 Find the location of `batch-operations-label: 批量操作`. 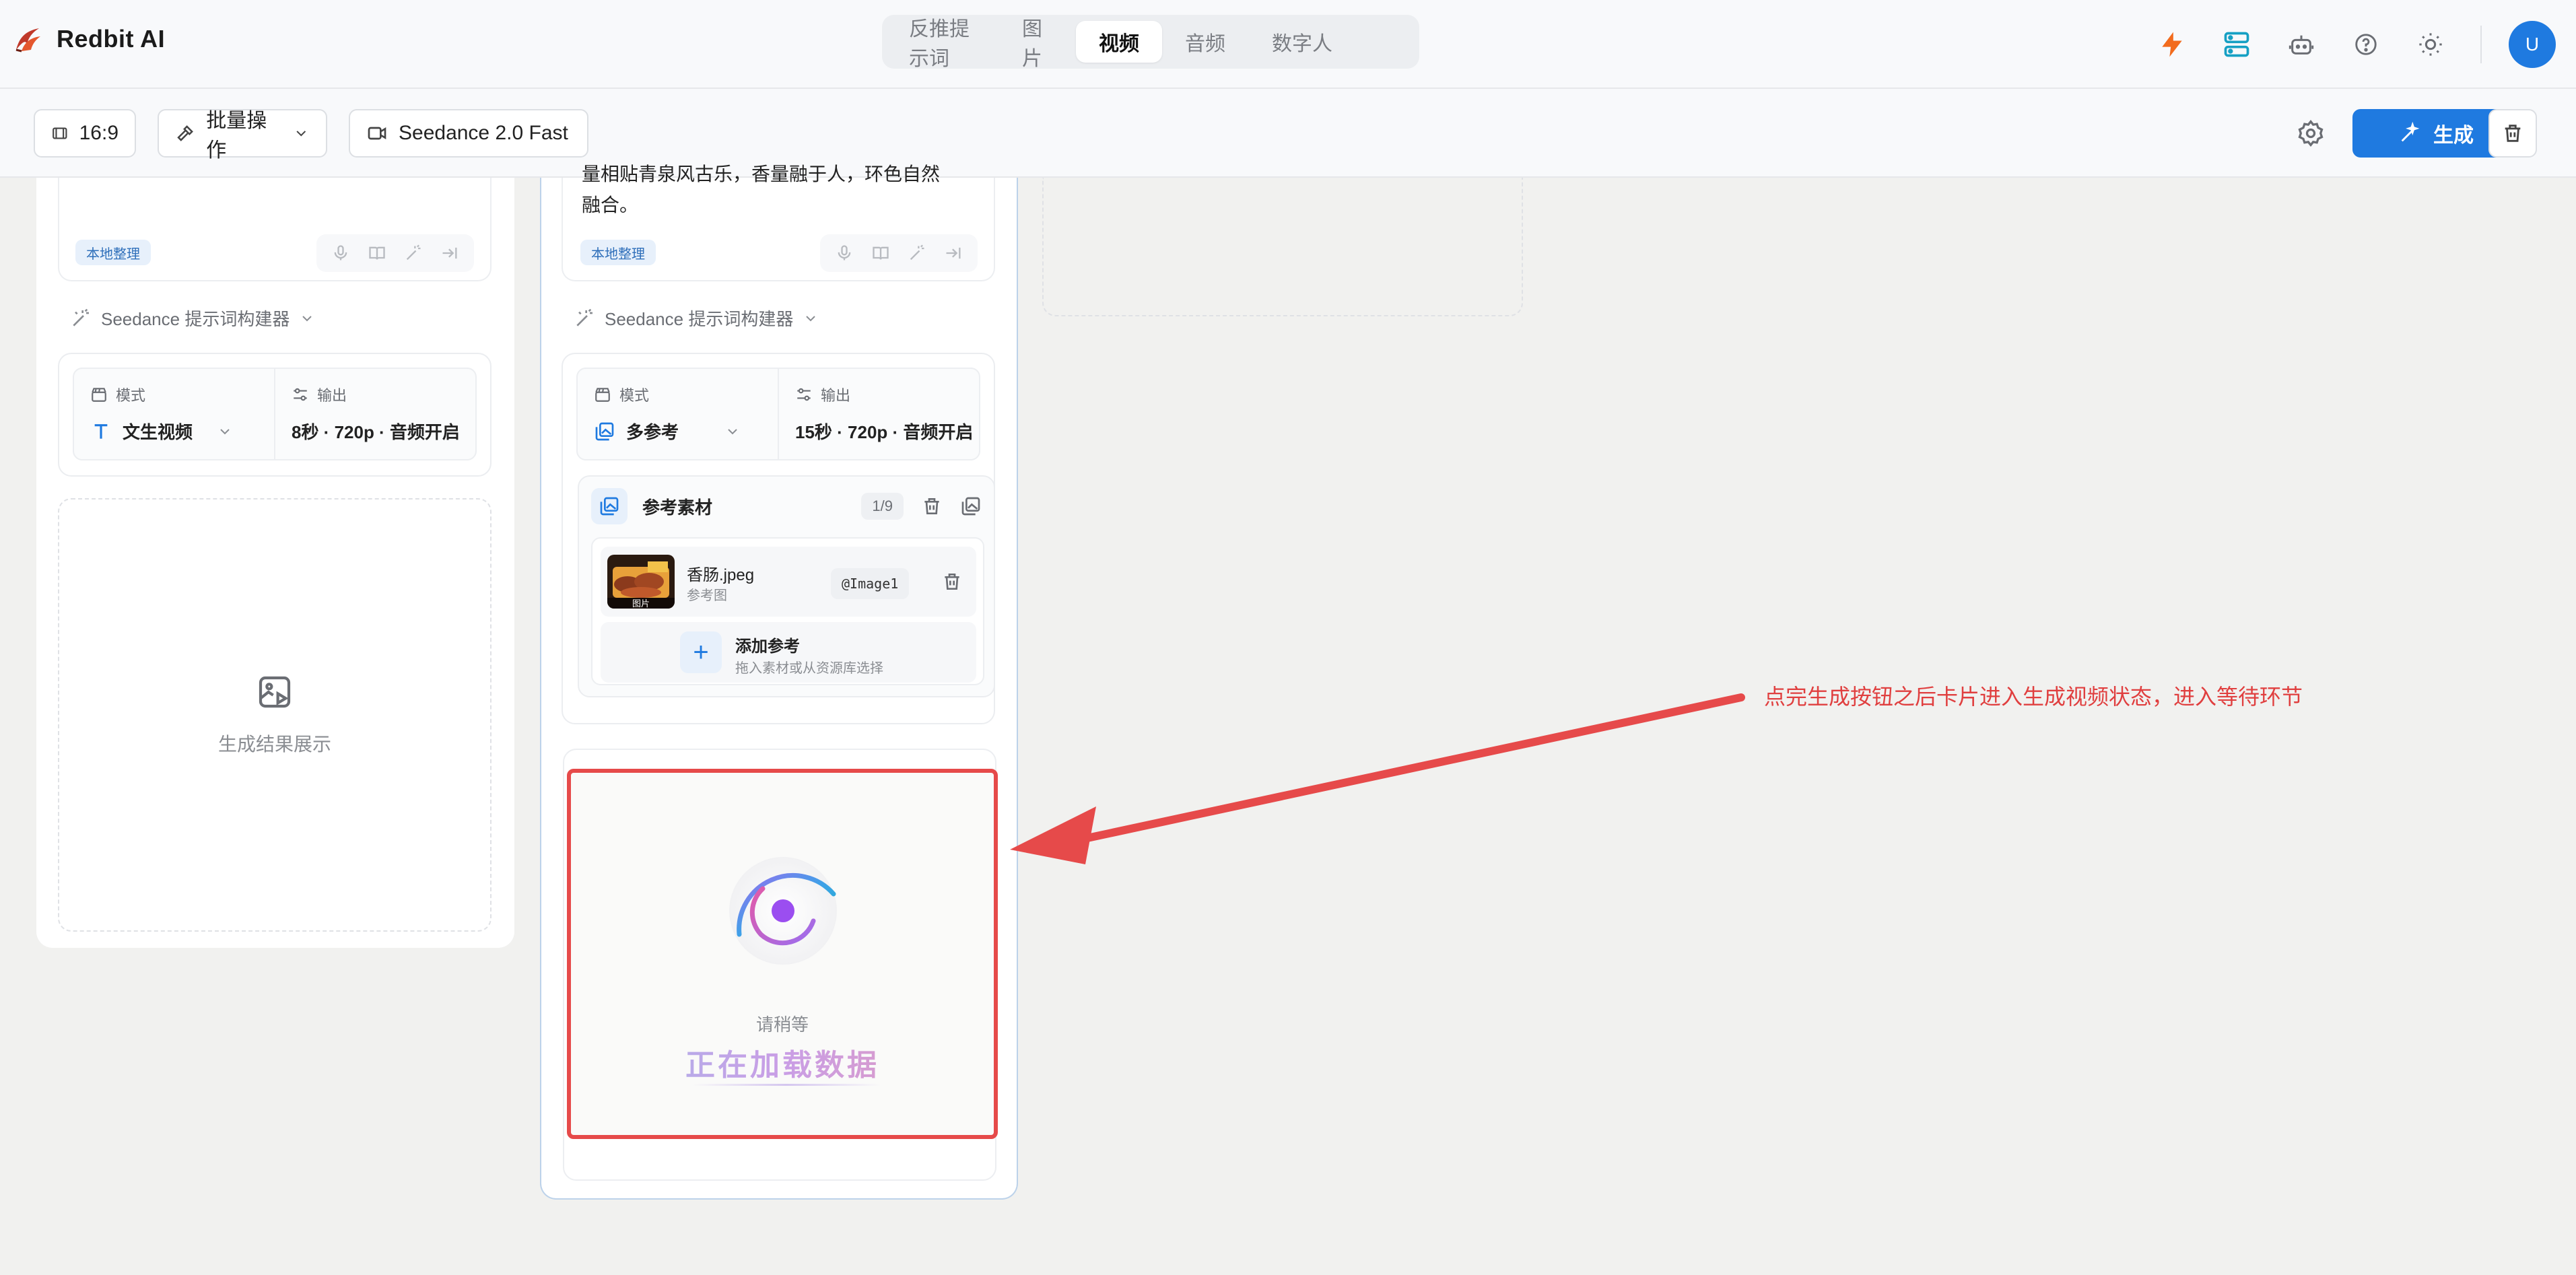

batch-operations-label: 批量操作 is located at coordinates (236, 136).